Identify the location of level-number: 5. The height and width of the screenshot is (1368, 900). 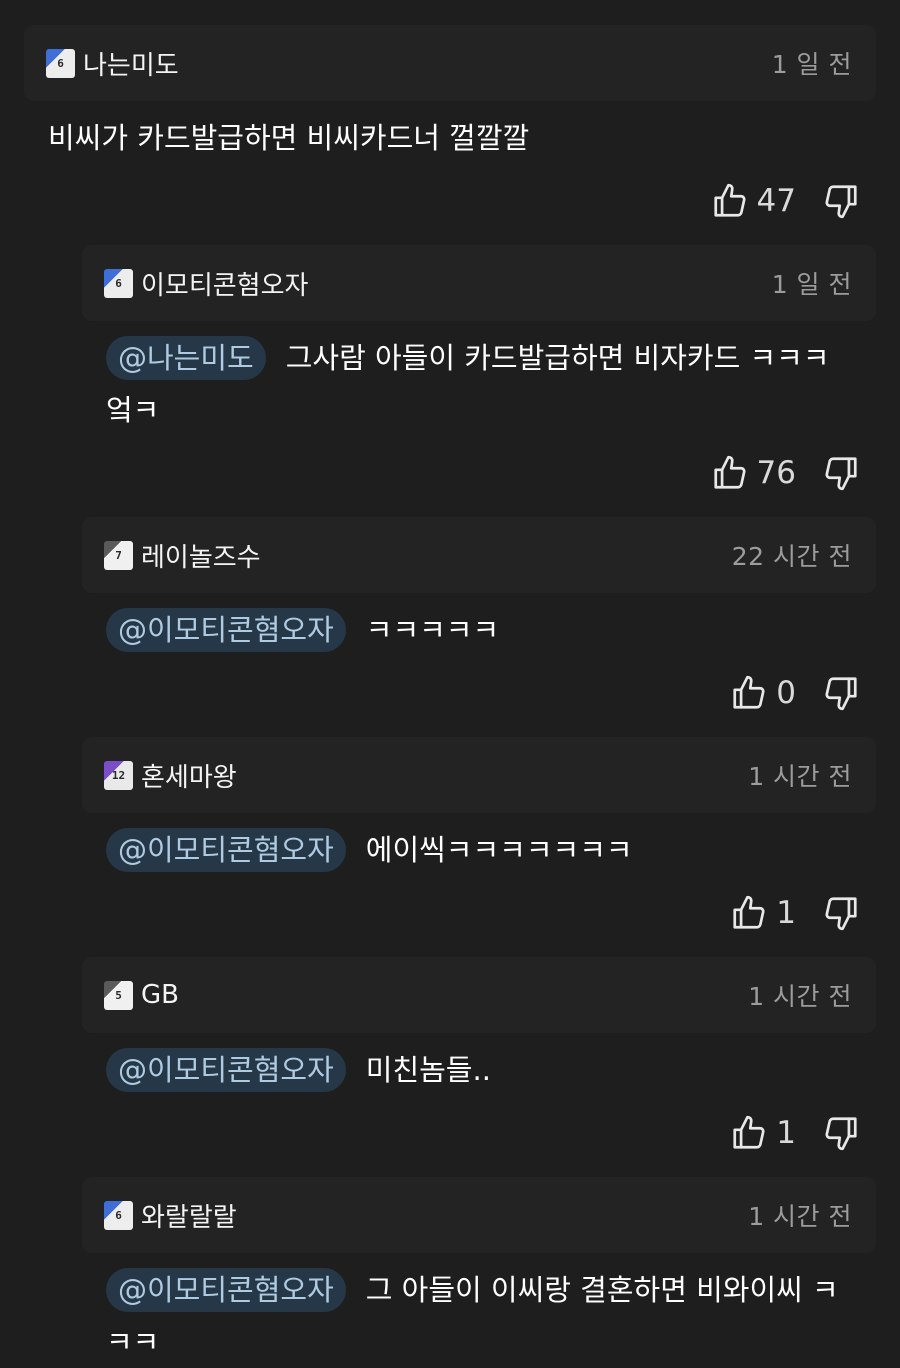
(118, 995).